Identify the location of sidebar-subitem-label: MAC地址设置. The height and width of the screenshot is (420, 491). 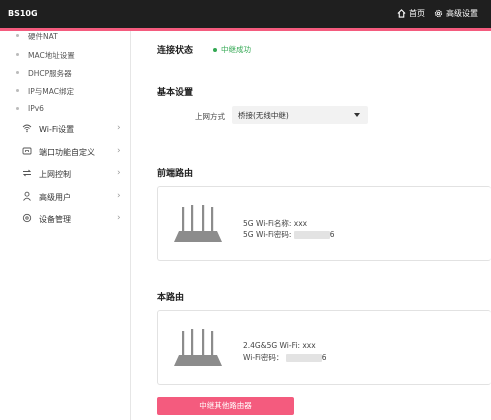
(51, 55).